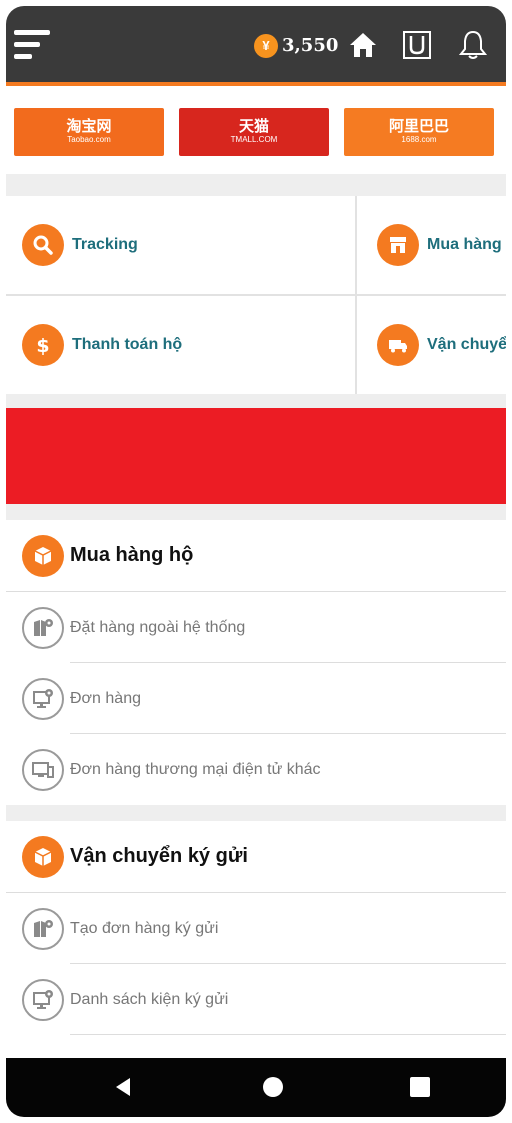 The width and height of the screenshot is (512, 1123). I want to click on top-bar: ¥ 3,550, so click(256, 46).